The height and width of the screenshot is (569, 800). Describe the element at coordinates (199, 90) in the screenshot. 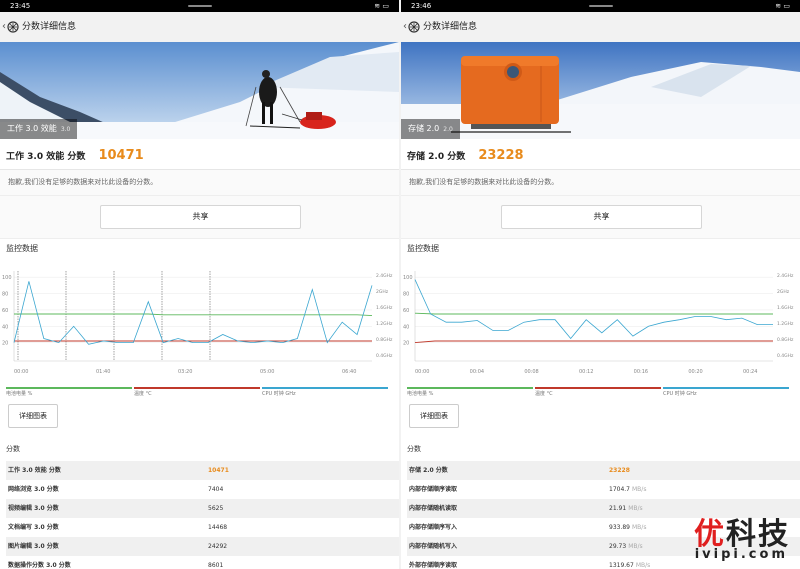

I see `hero-banner: 工作 3.0 效能 3.0` at that location.